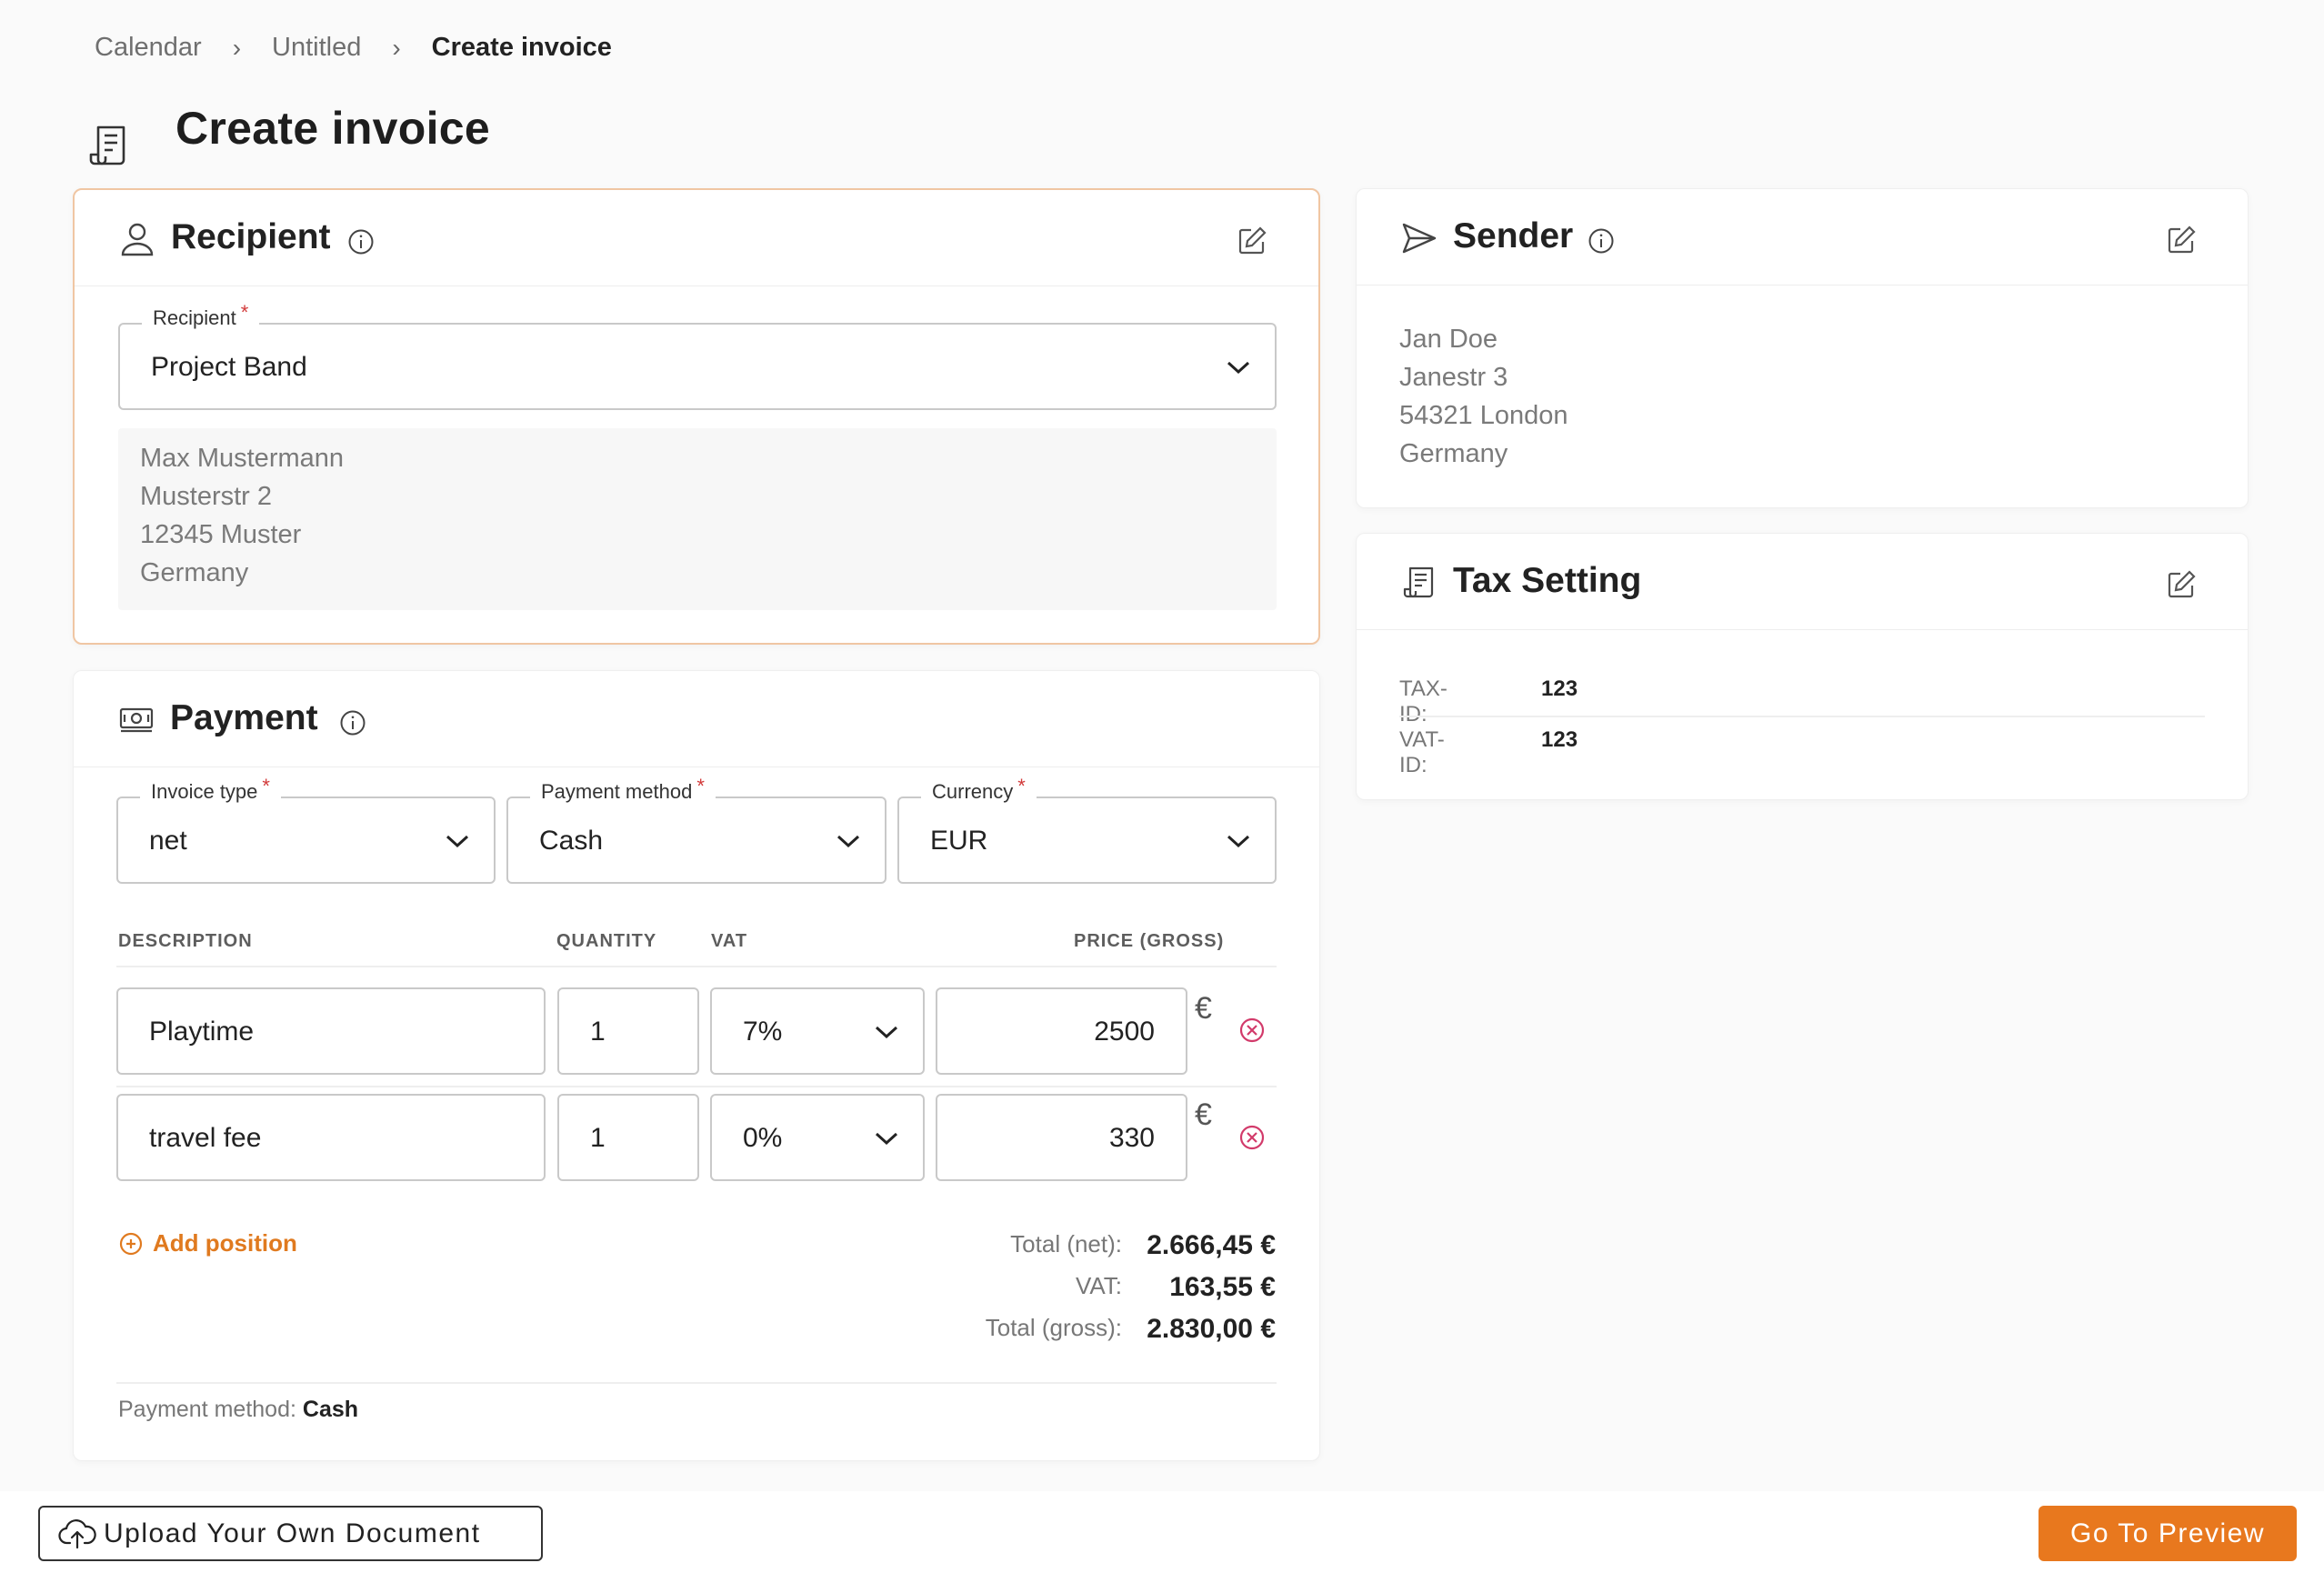 The image size is (2324, 1593). I want to click on position-vat-value: 7%, so click(763, 1032).